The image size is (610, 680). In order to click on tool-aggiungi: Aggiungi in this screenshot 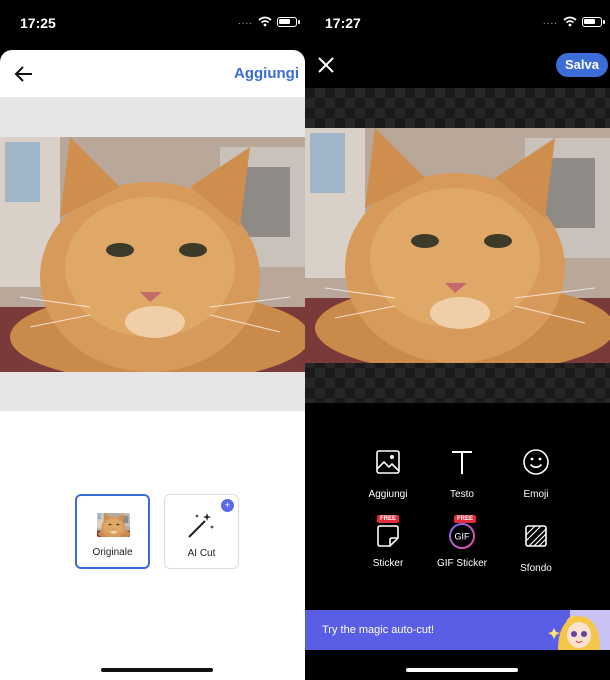, I will do `click(388, 473)`.